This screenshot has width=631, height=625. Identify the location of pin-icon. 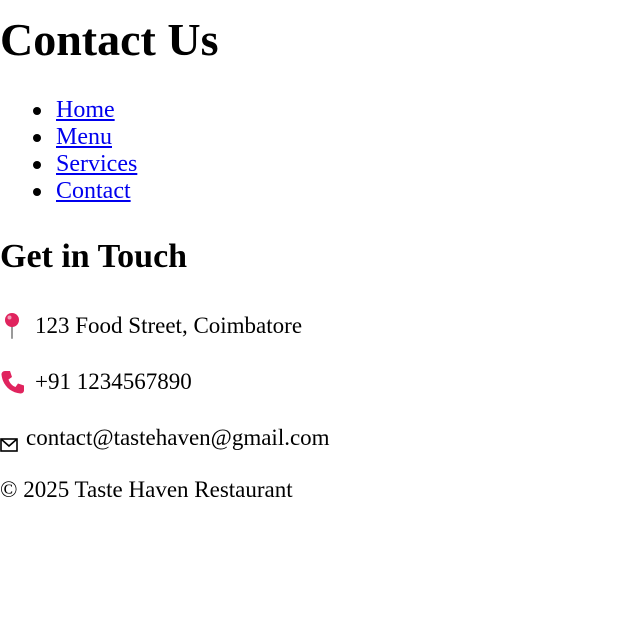
(12, 326).